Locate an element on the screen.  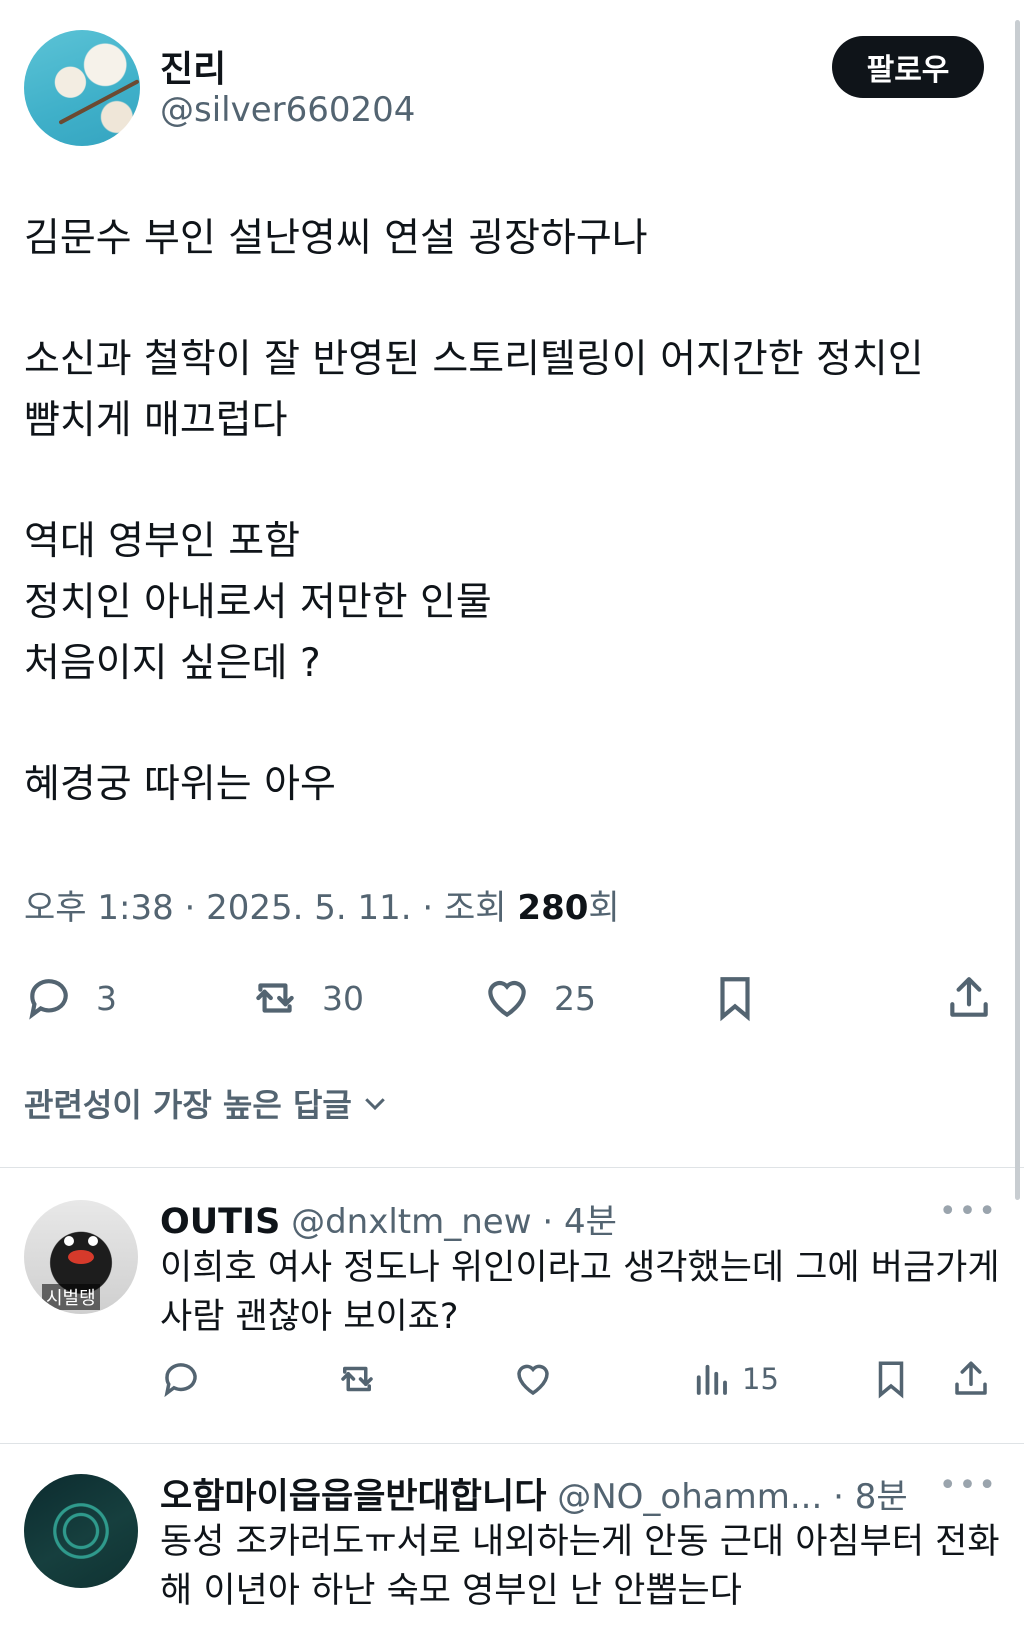
scrollbar is located at coordinates (1017, 610).